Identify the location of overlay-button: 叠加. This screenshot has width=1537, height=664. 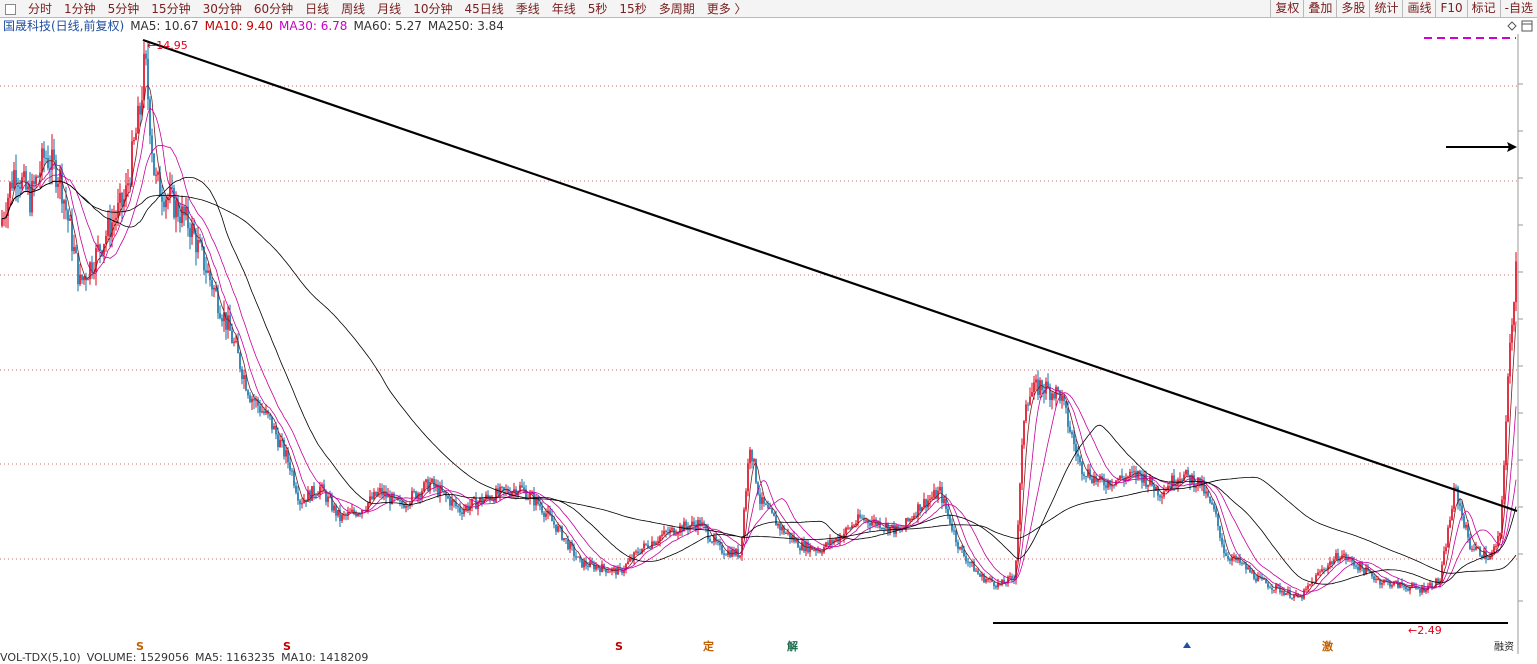
(1319, 9).